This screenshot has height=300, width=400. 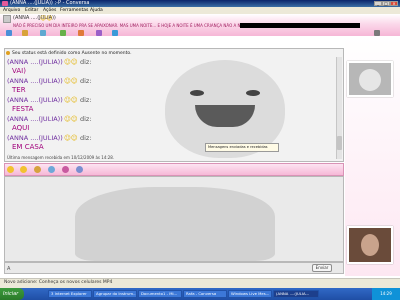 I want to click on menu-arquivo: Arquivo, so click(x=11, y=10).